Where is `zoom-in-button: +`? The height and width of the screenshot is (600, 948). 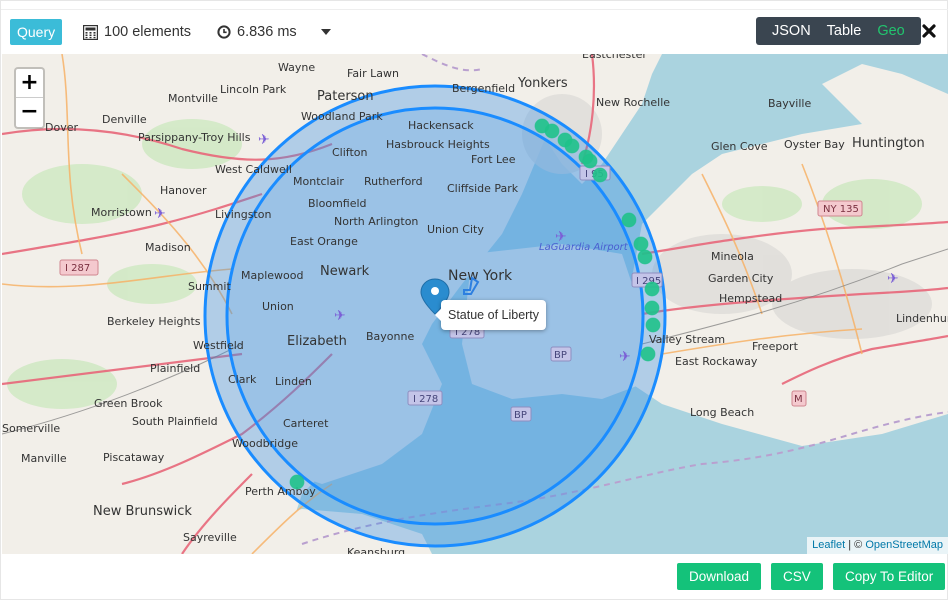 zoom-in-button: + is located at coordinates (29, 83).